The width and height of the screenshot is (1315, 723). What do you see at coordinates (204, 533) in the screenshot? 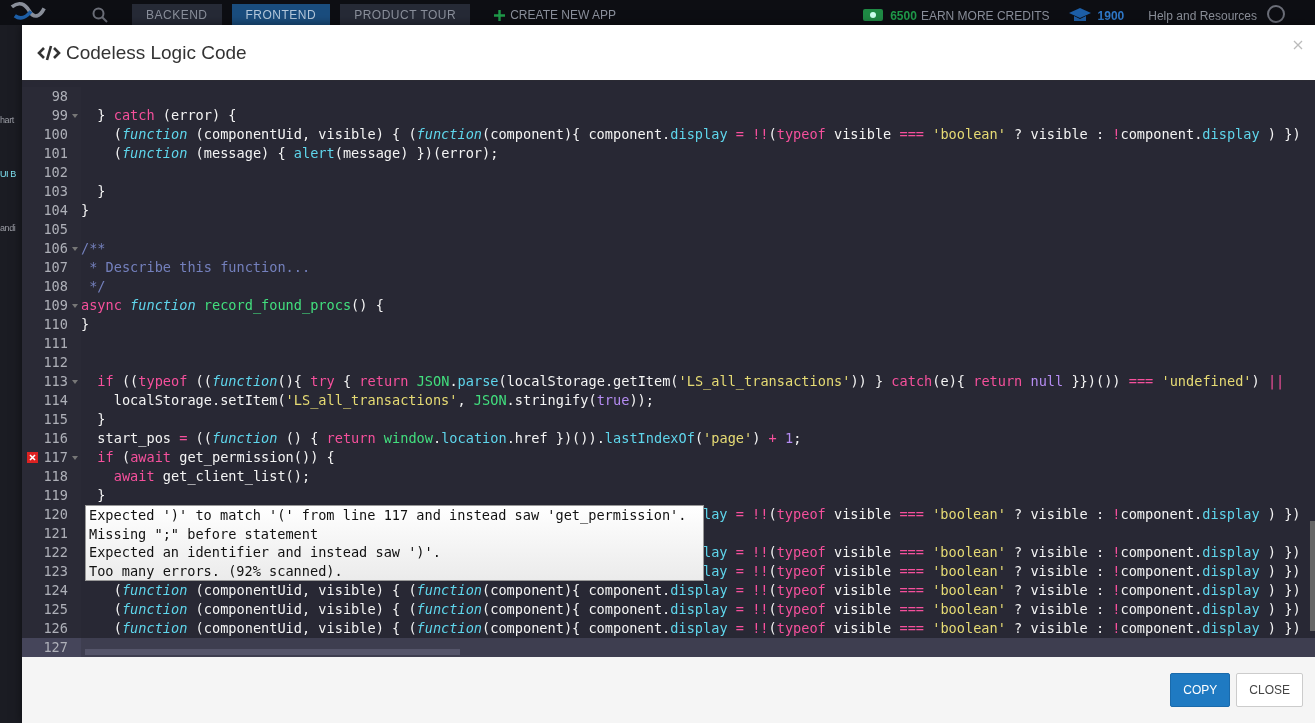
I see `error-message: Missing ";" before statement` at bounding box center [204, 533].